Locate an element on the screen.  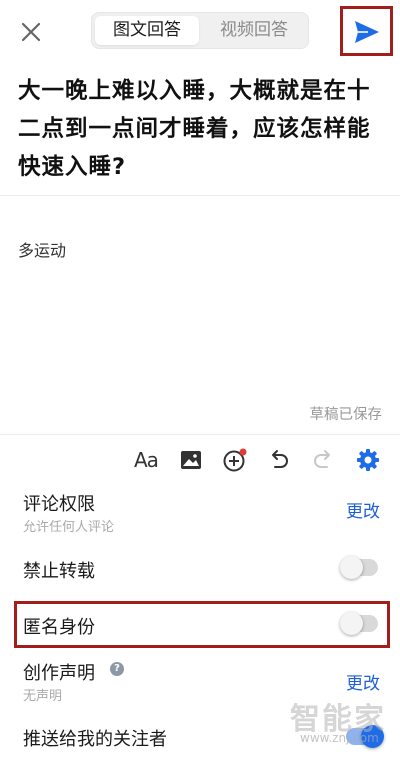
comment-permission-label: 评论权限 is located at coordinates (59, 504).